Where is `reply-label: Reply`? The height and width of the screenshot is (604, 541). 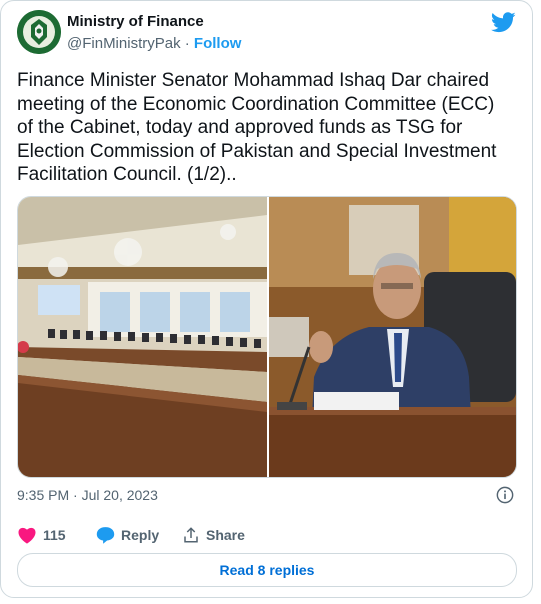
reply-label: Reply is located at coordinates (140, 535).